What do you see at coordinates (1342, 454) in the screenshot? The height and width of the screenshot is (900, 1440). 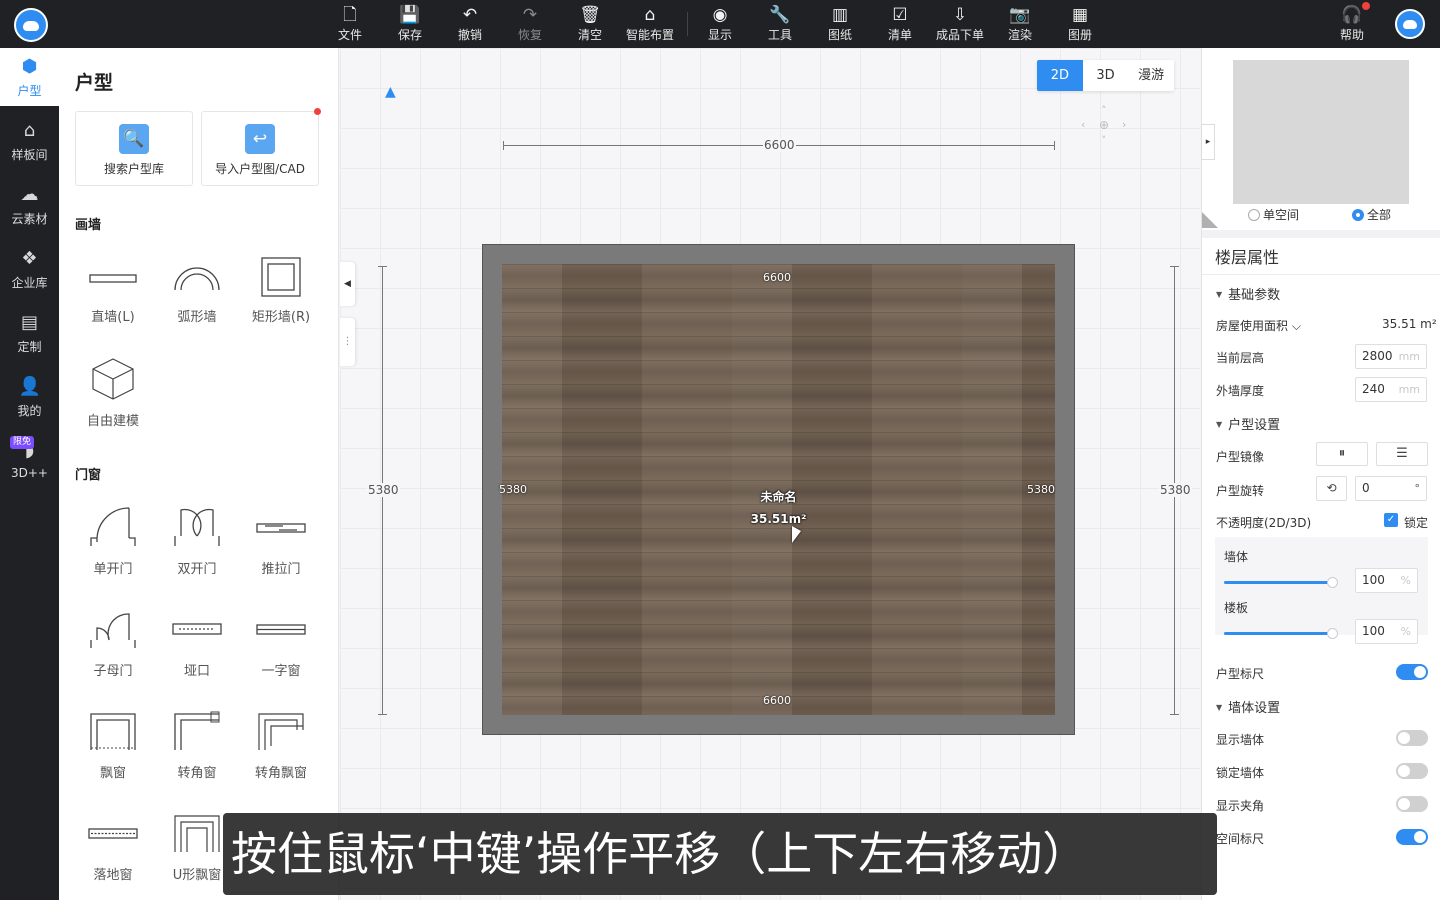 I see `mirror-horizontal-button: ⏸` at bounding box center [1342, 454].